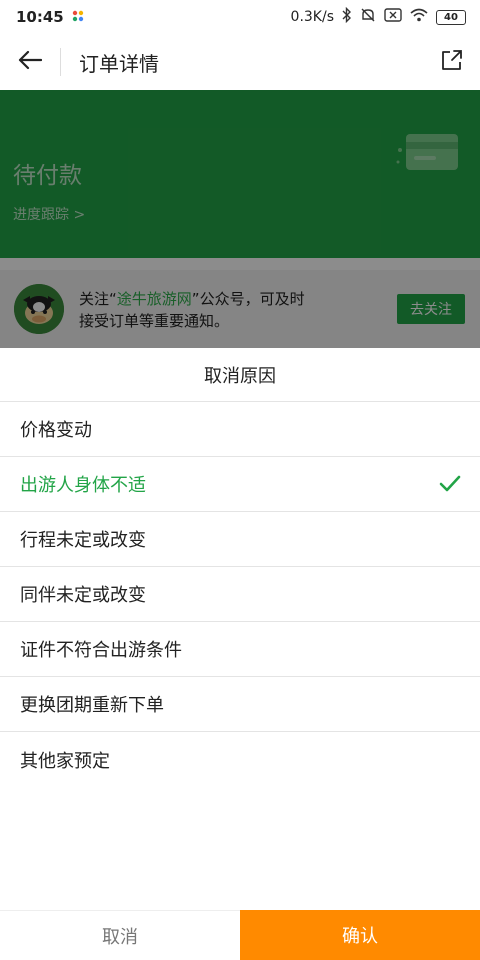 The width and height of the screenshot is (480, 960). I want to click on payment-card-icon, so click(427, 152).